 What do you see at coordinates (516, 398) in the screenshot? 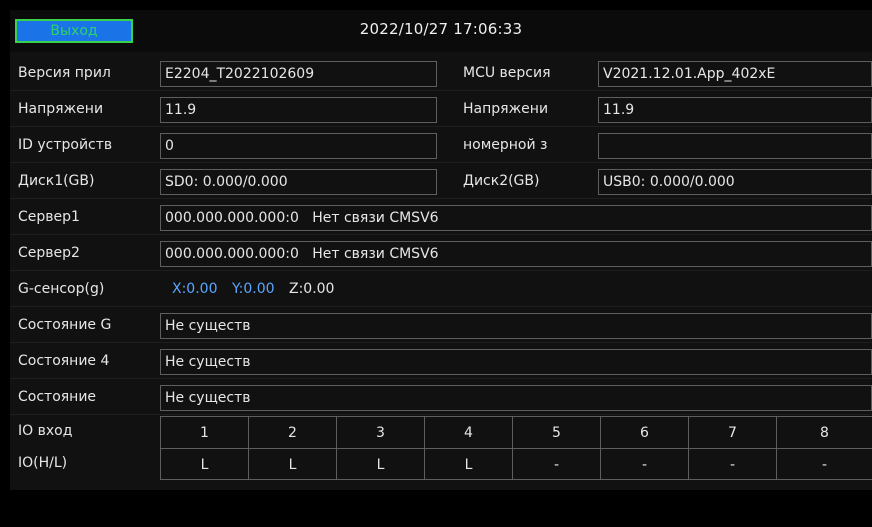
I see `state-field: Не существ` at bounding box center [516, 398].